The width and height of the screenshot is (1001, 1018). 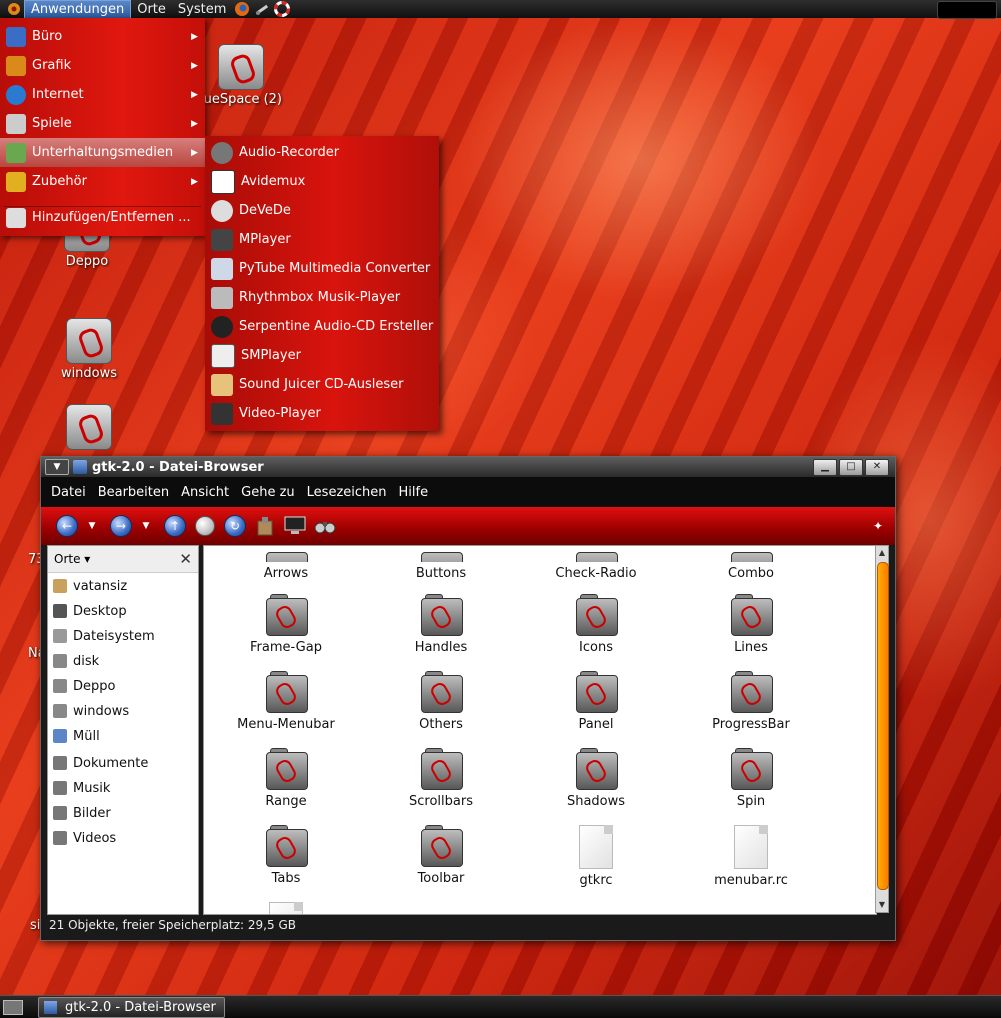 I want to click on menu-help: Hilfe, so click(x=414, y=492).